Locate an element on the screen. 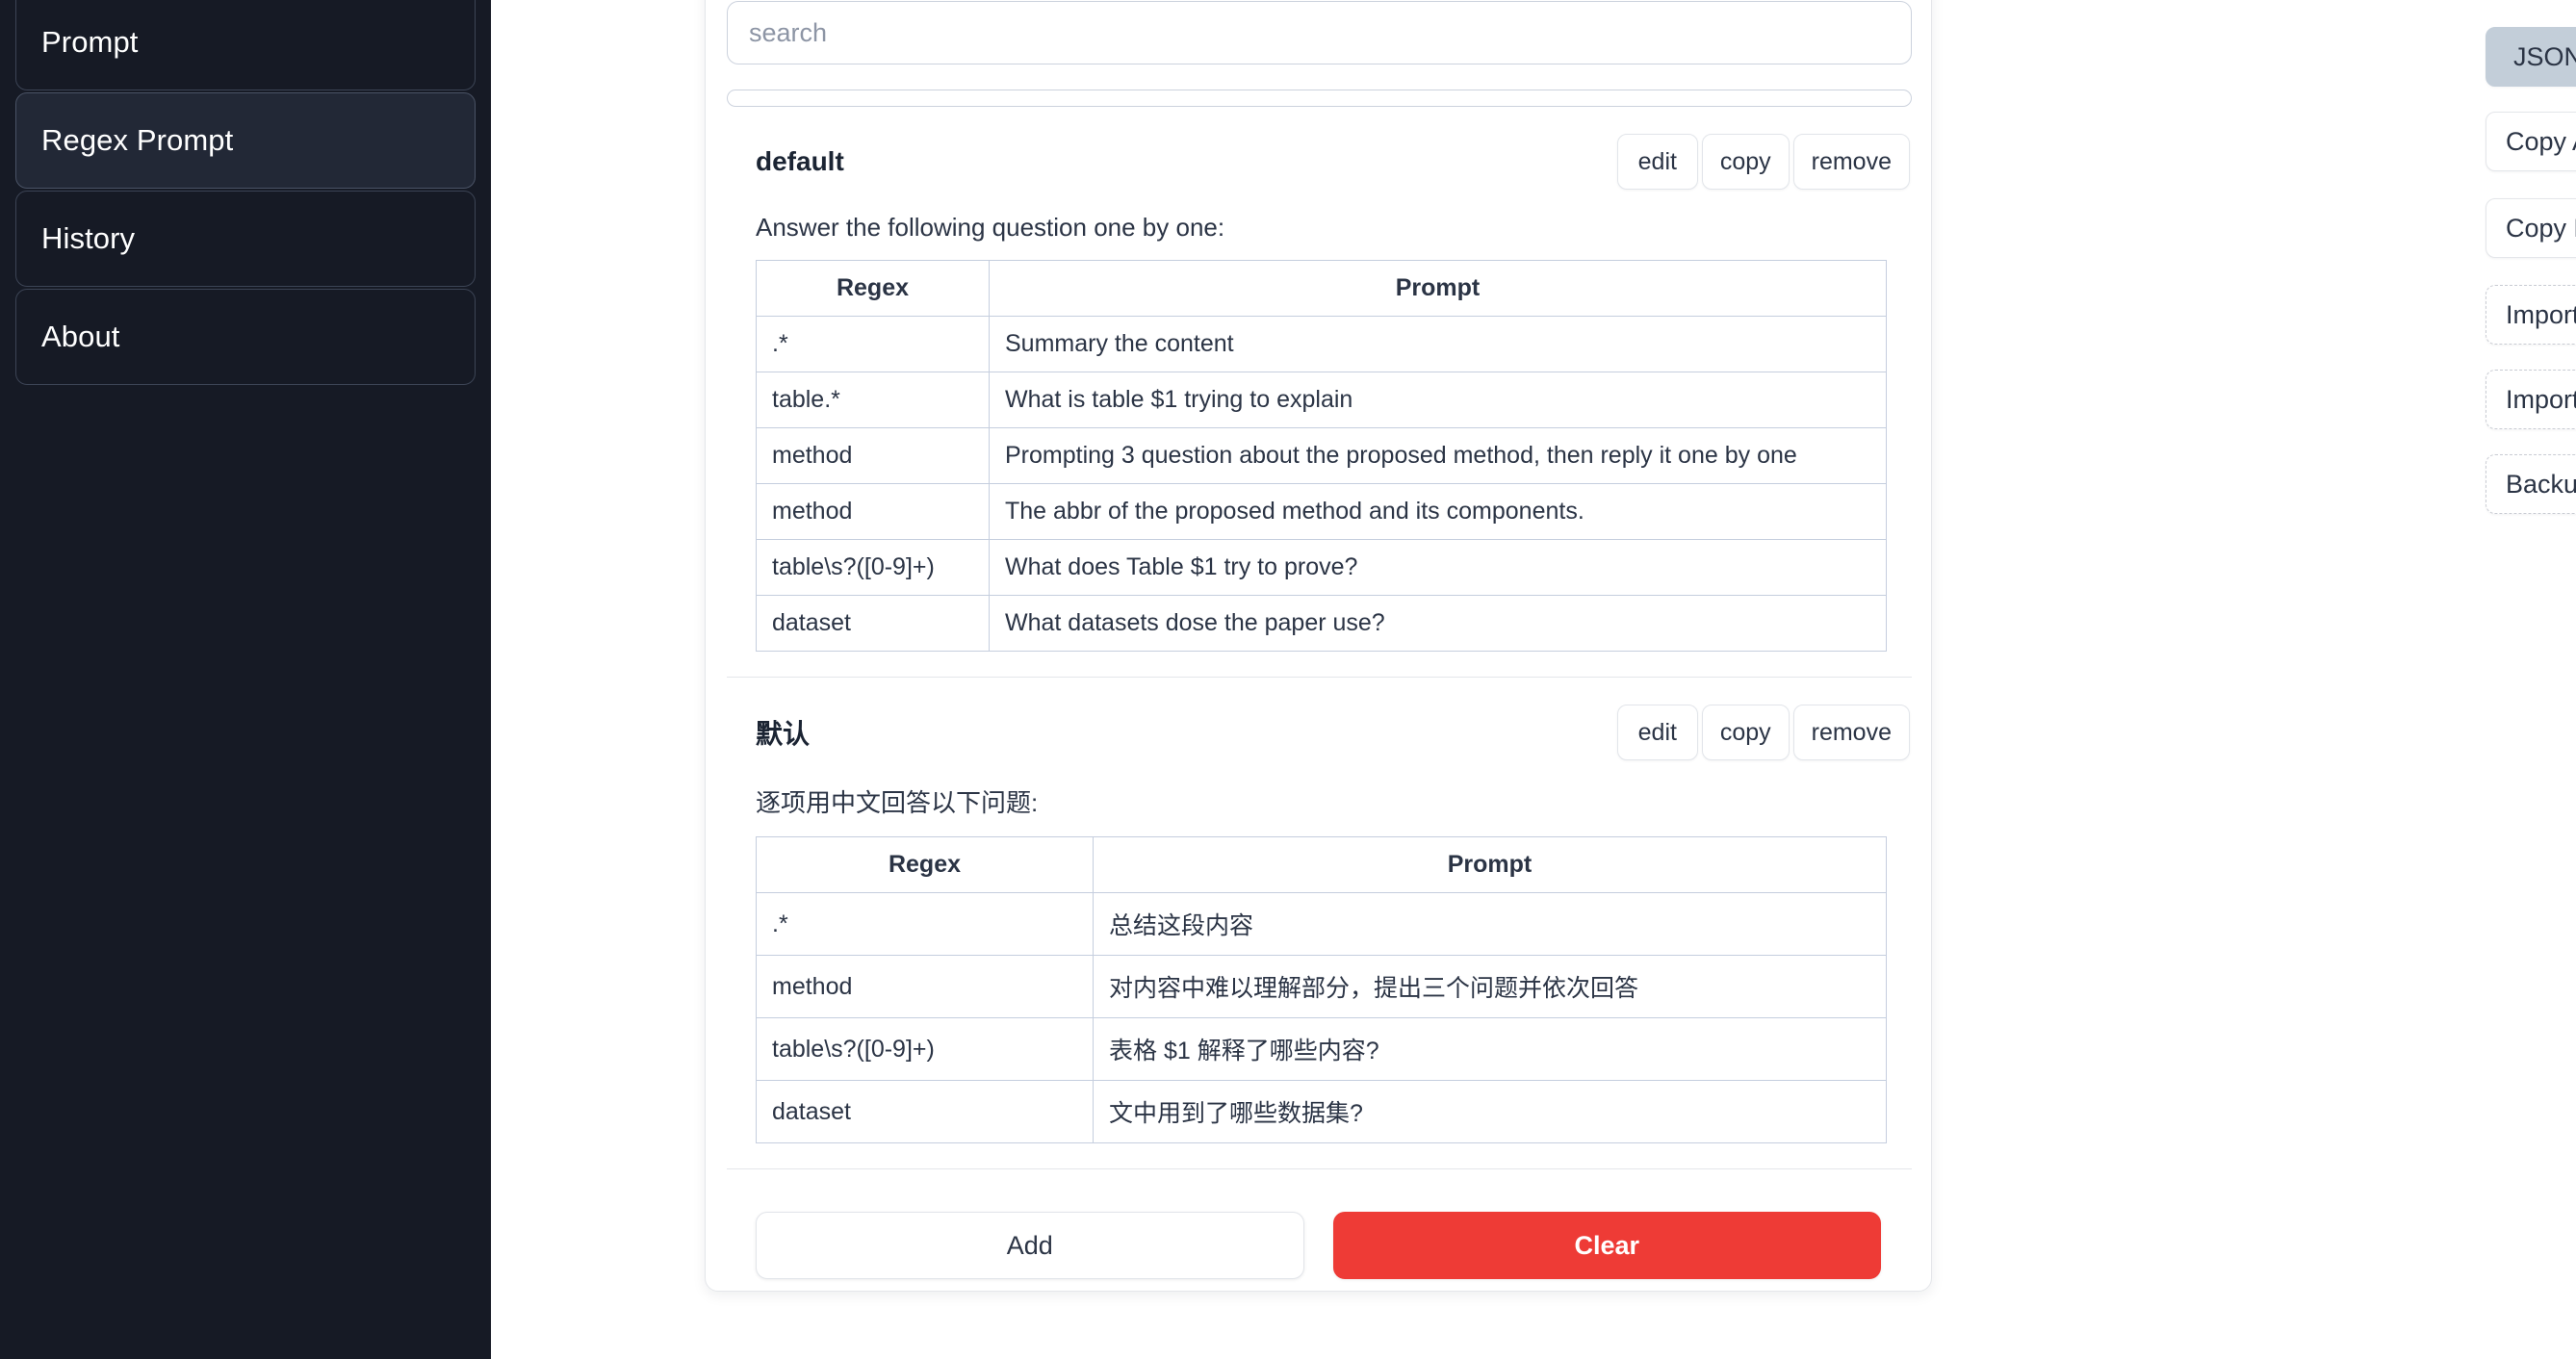 Image resolution: width=2576 pixels, height=1359 pixels. table-row: dataset 文中用到了哪些数据集? is located at coordinates (1321, 1111).